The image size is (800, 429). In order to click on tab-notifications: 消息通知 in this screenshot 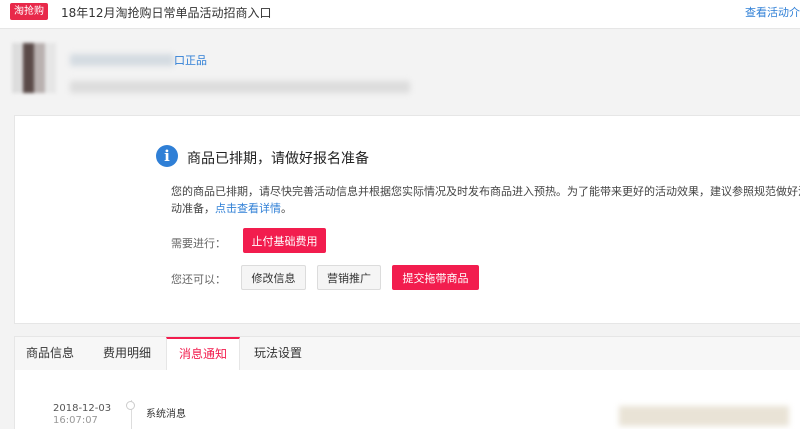, I will do `click(203, 353)`.